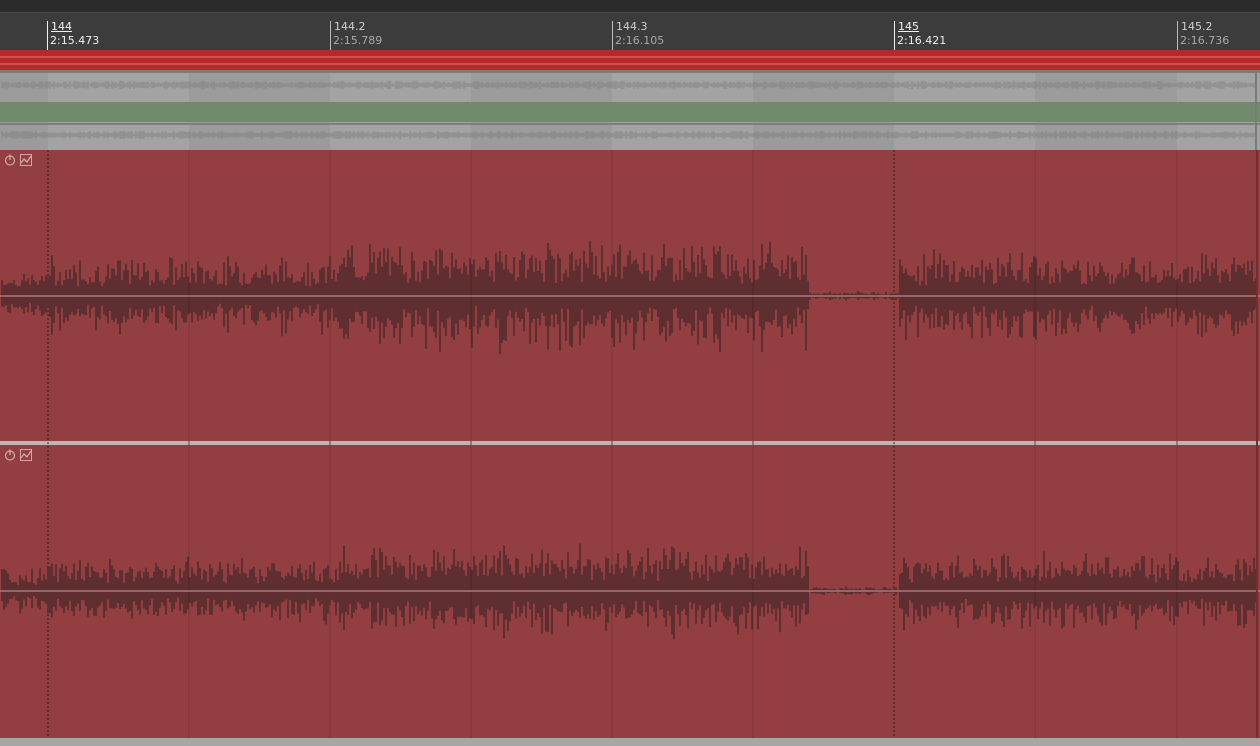 This screenshot has height=746, width=1260. What do you see at coordinates (630, 6) in the screenshot?
I see `title-strip` at bounding box center [630, 6].